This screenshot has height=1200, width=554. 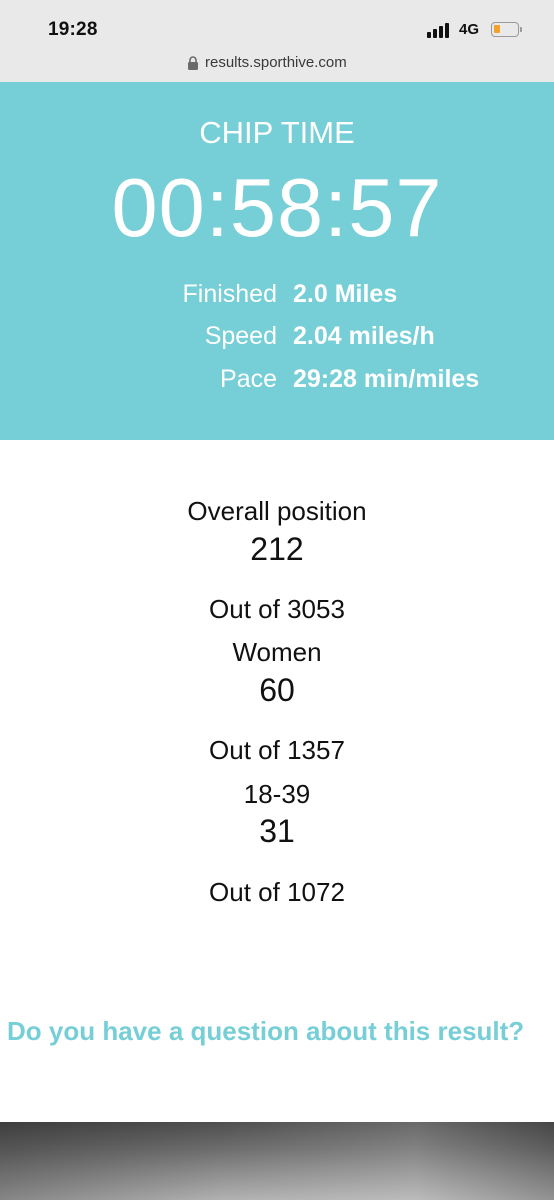 I want to click on cellular-signal-icon, so click(x=440, y=30).